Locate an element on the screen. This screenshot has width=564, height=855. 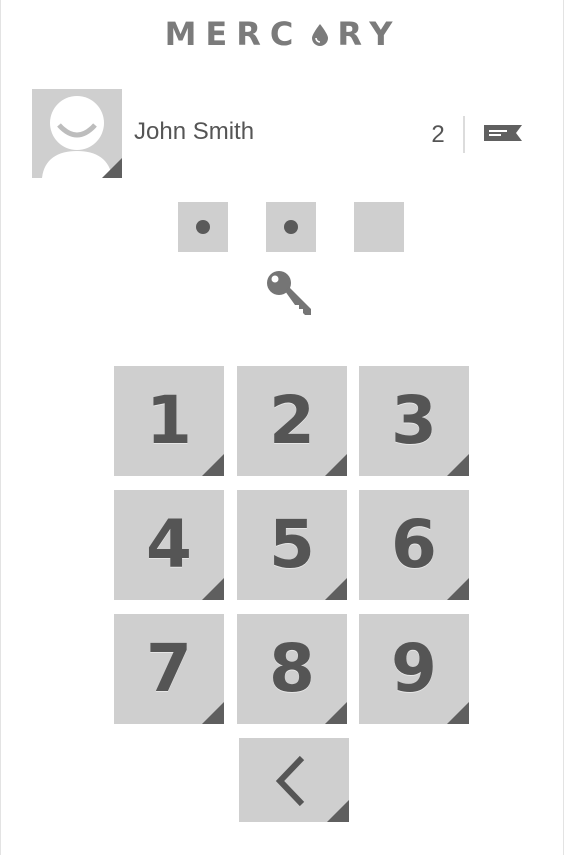
header-divider is located at coordinates (464, 134).